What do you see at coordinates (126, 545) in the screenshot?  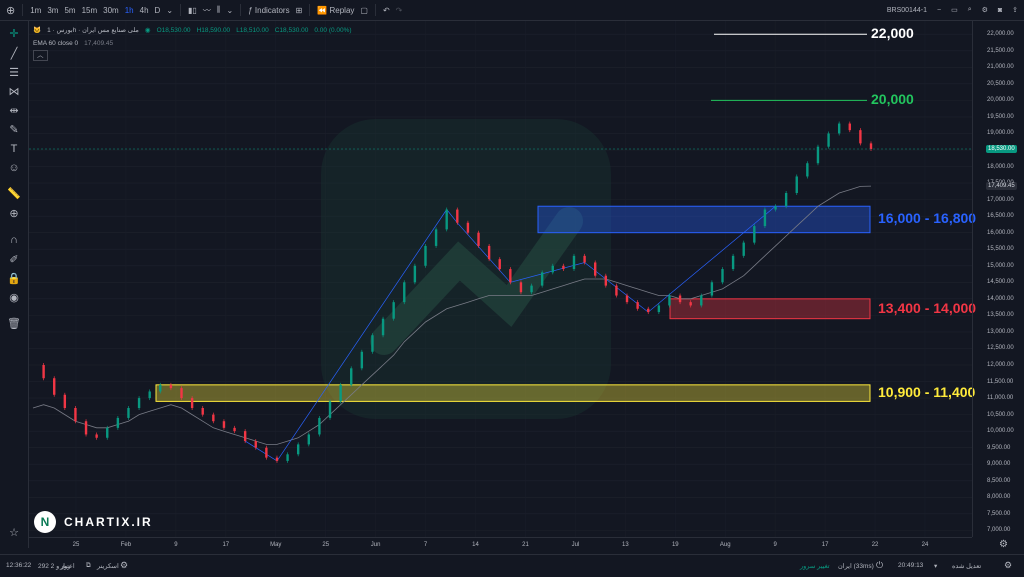 I see `time-label: Feb` at bounding box center [126, 545].